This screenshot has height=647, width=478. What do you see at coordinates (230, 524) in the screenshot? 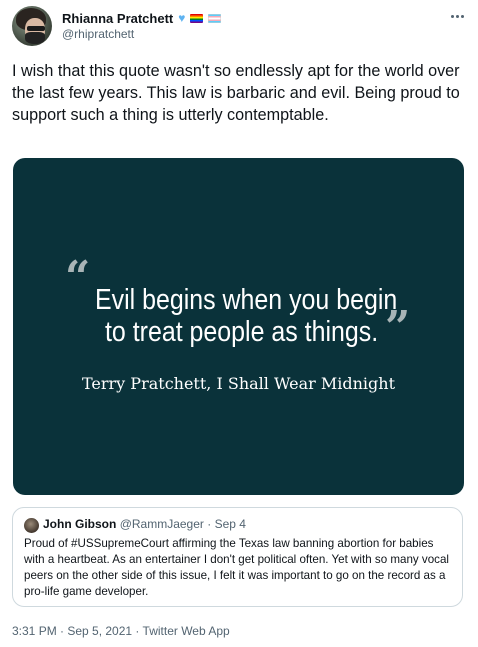
I see `quoted-tweet-date: Sep 4` at bounding box center [230, 524].